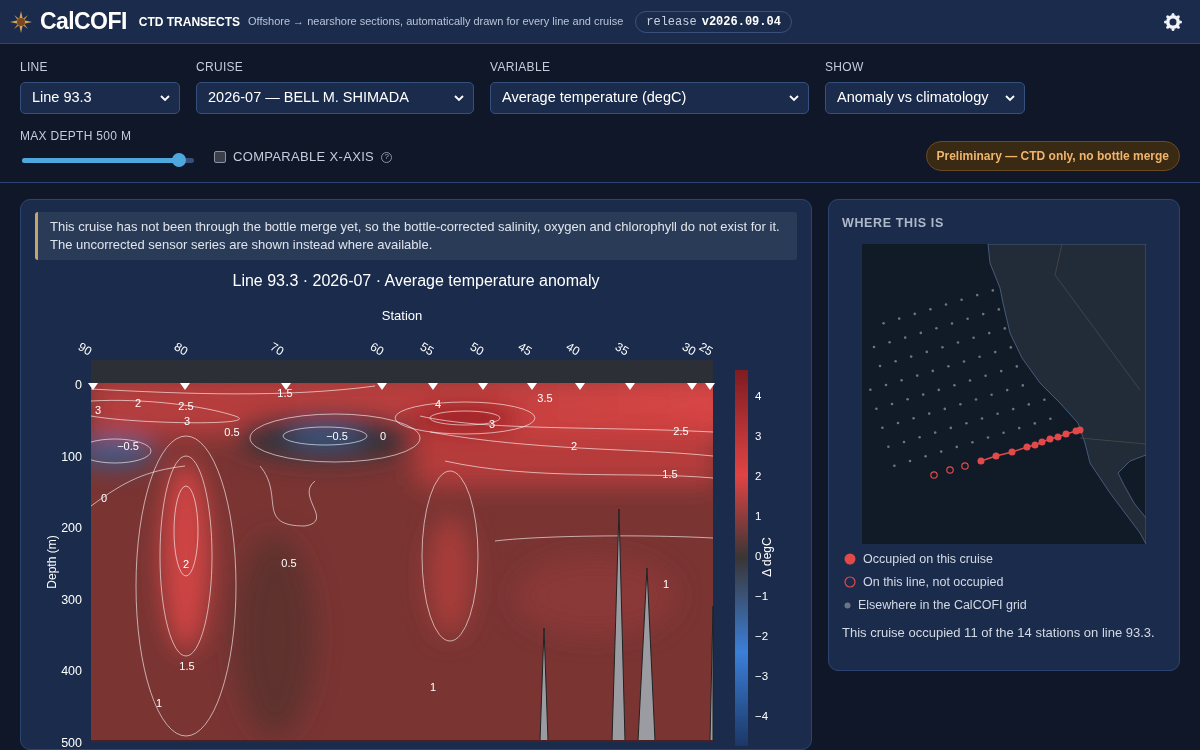 The width and height of the screenshot is (1200, 750). I want to click on section-title: CTD TRANSECTS, so click(189, 22).